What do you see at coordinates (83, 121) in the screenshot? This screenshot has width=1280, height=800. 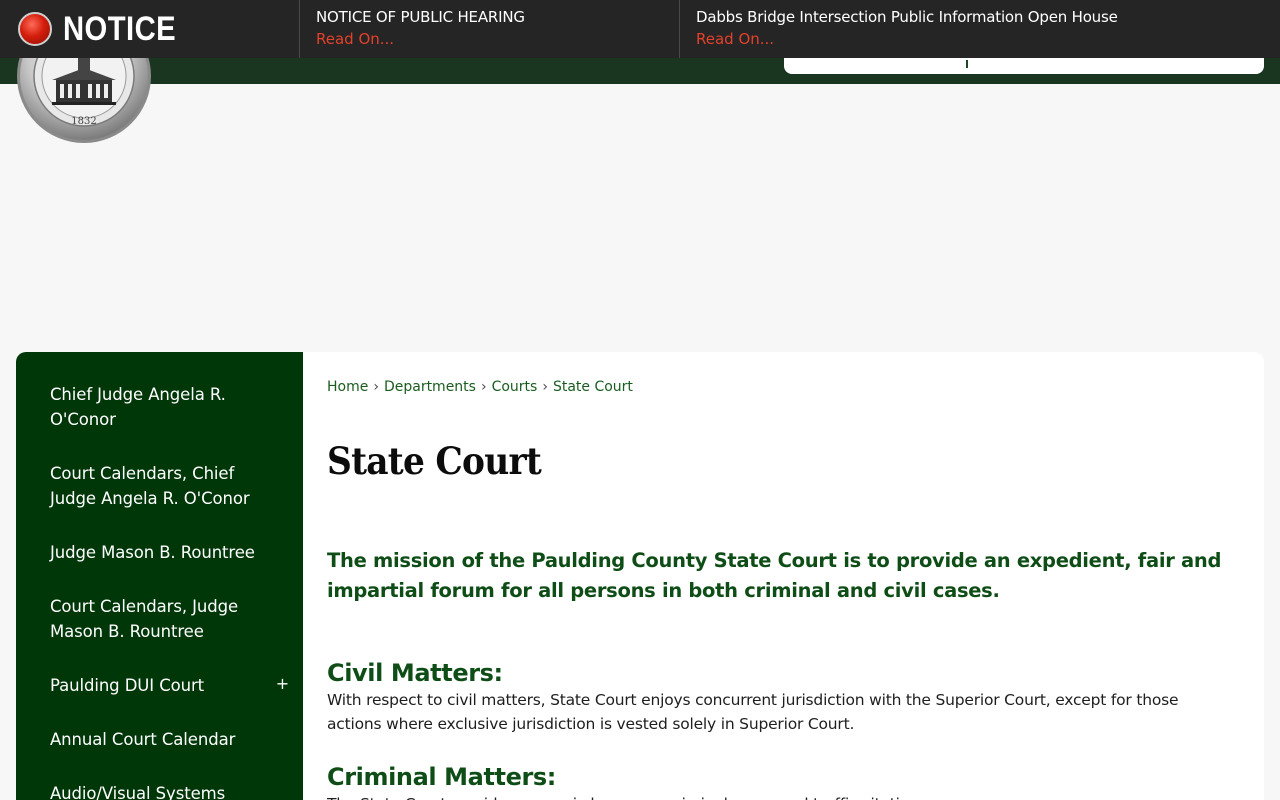 I see `seal-year: 1832` at bounding box center [83, 121].